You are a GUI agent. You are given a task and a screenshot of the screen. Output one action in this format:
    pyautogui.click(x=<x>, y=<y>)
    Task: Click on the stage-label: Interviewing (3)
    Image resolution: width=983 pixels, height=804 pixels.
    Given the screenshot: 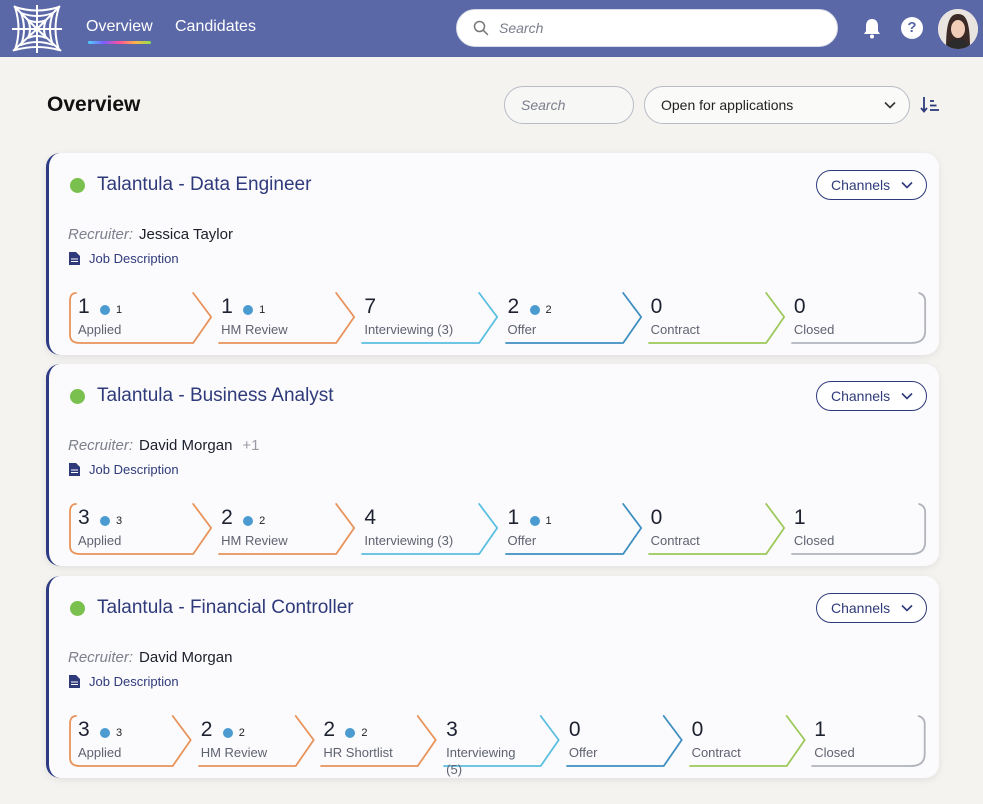 What is the action you would take?
    pyautogui.click(x=409, y=329)
    